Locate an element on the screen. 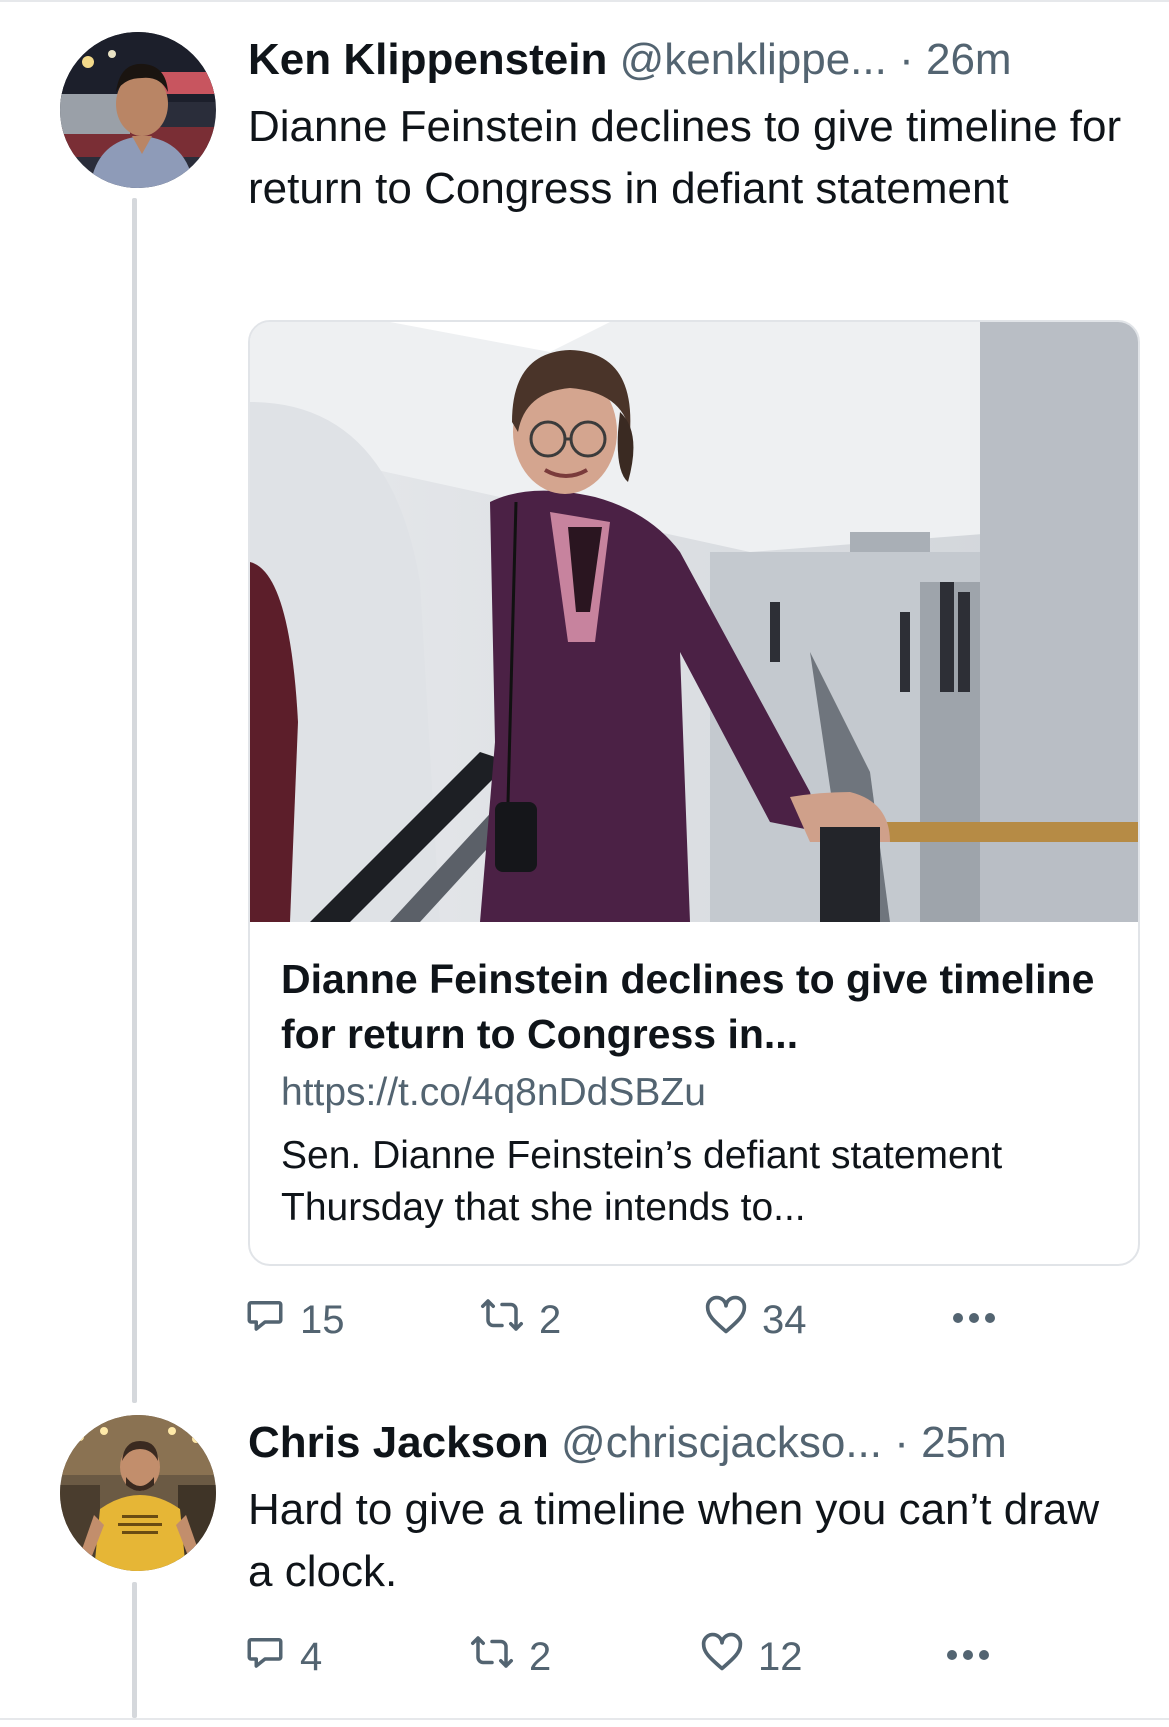  like-count: 34 is located at coordinates (784, 1319).